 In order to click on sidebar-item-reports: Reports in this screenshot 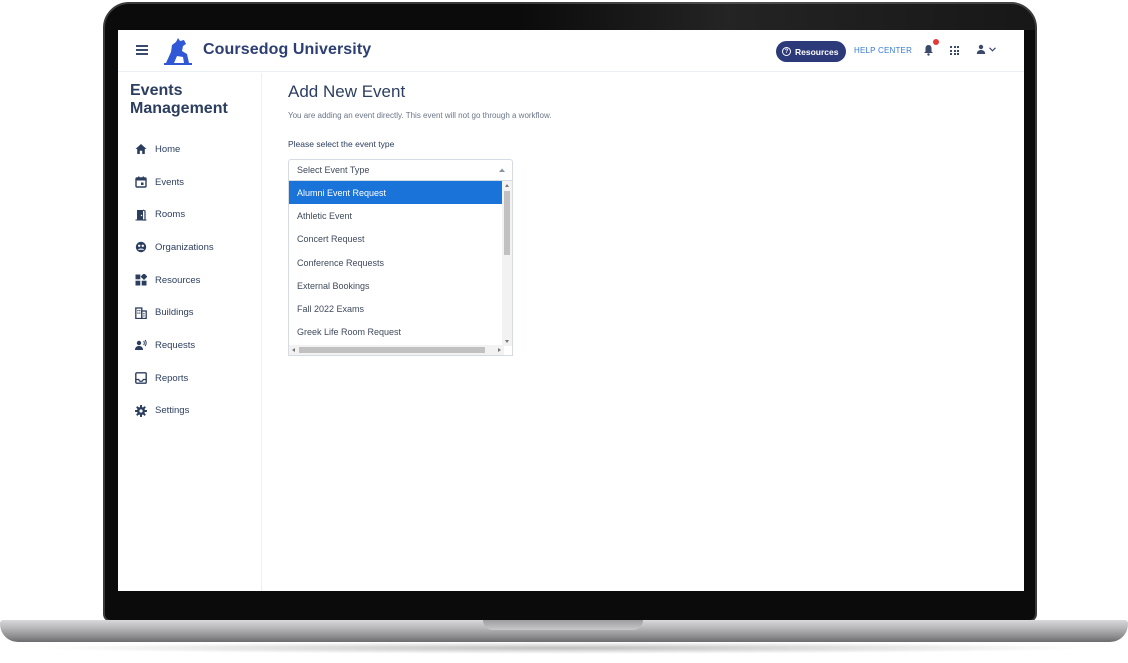, I will do `click(190, 378)`.